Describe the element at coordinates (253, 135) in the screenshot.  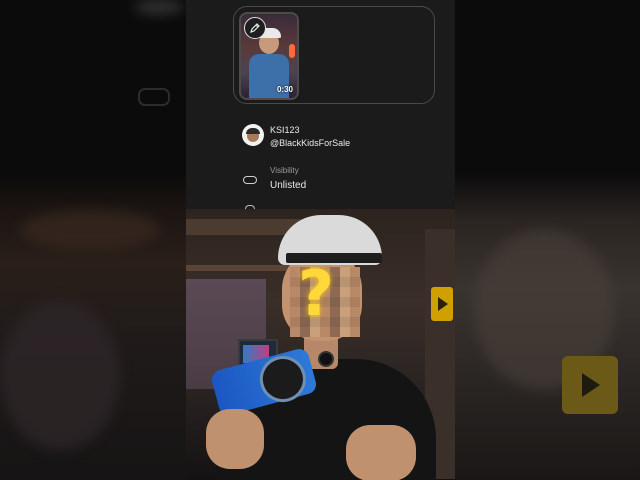
I see `avatar` at that location.